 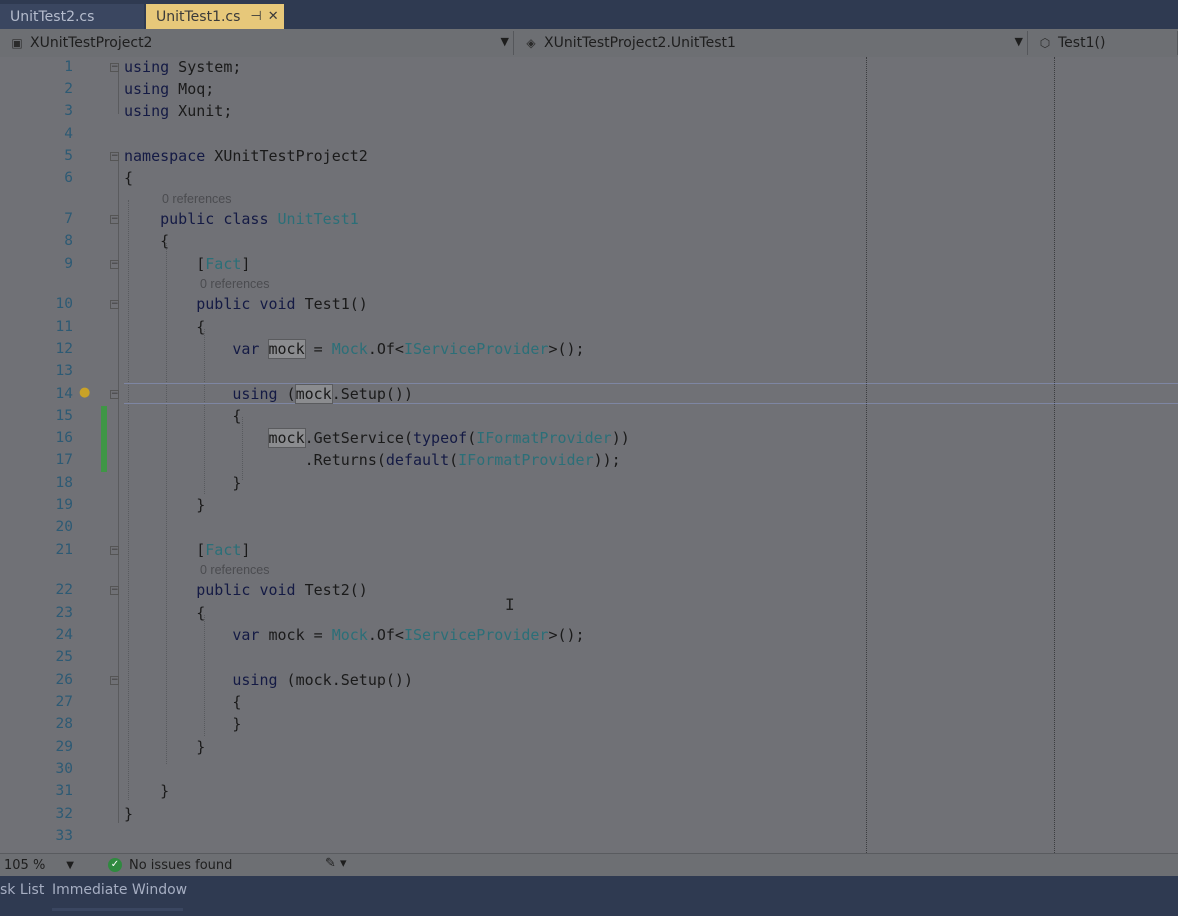 What do you see at coordinates (589, 14) in the screenshot?
I see `document-tab-strip: UnitTest2.cs UnitTest1.cs ⊣✕` at bounding box center [589, 14].